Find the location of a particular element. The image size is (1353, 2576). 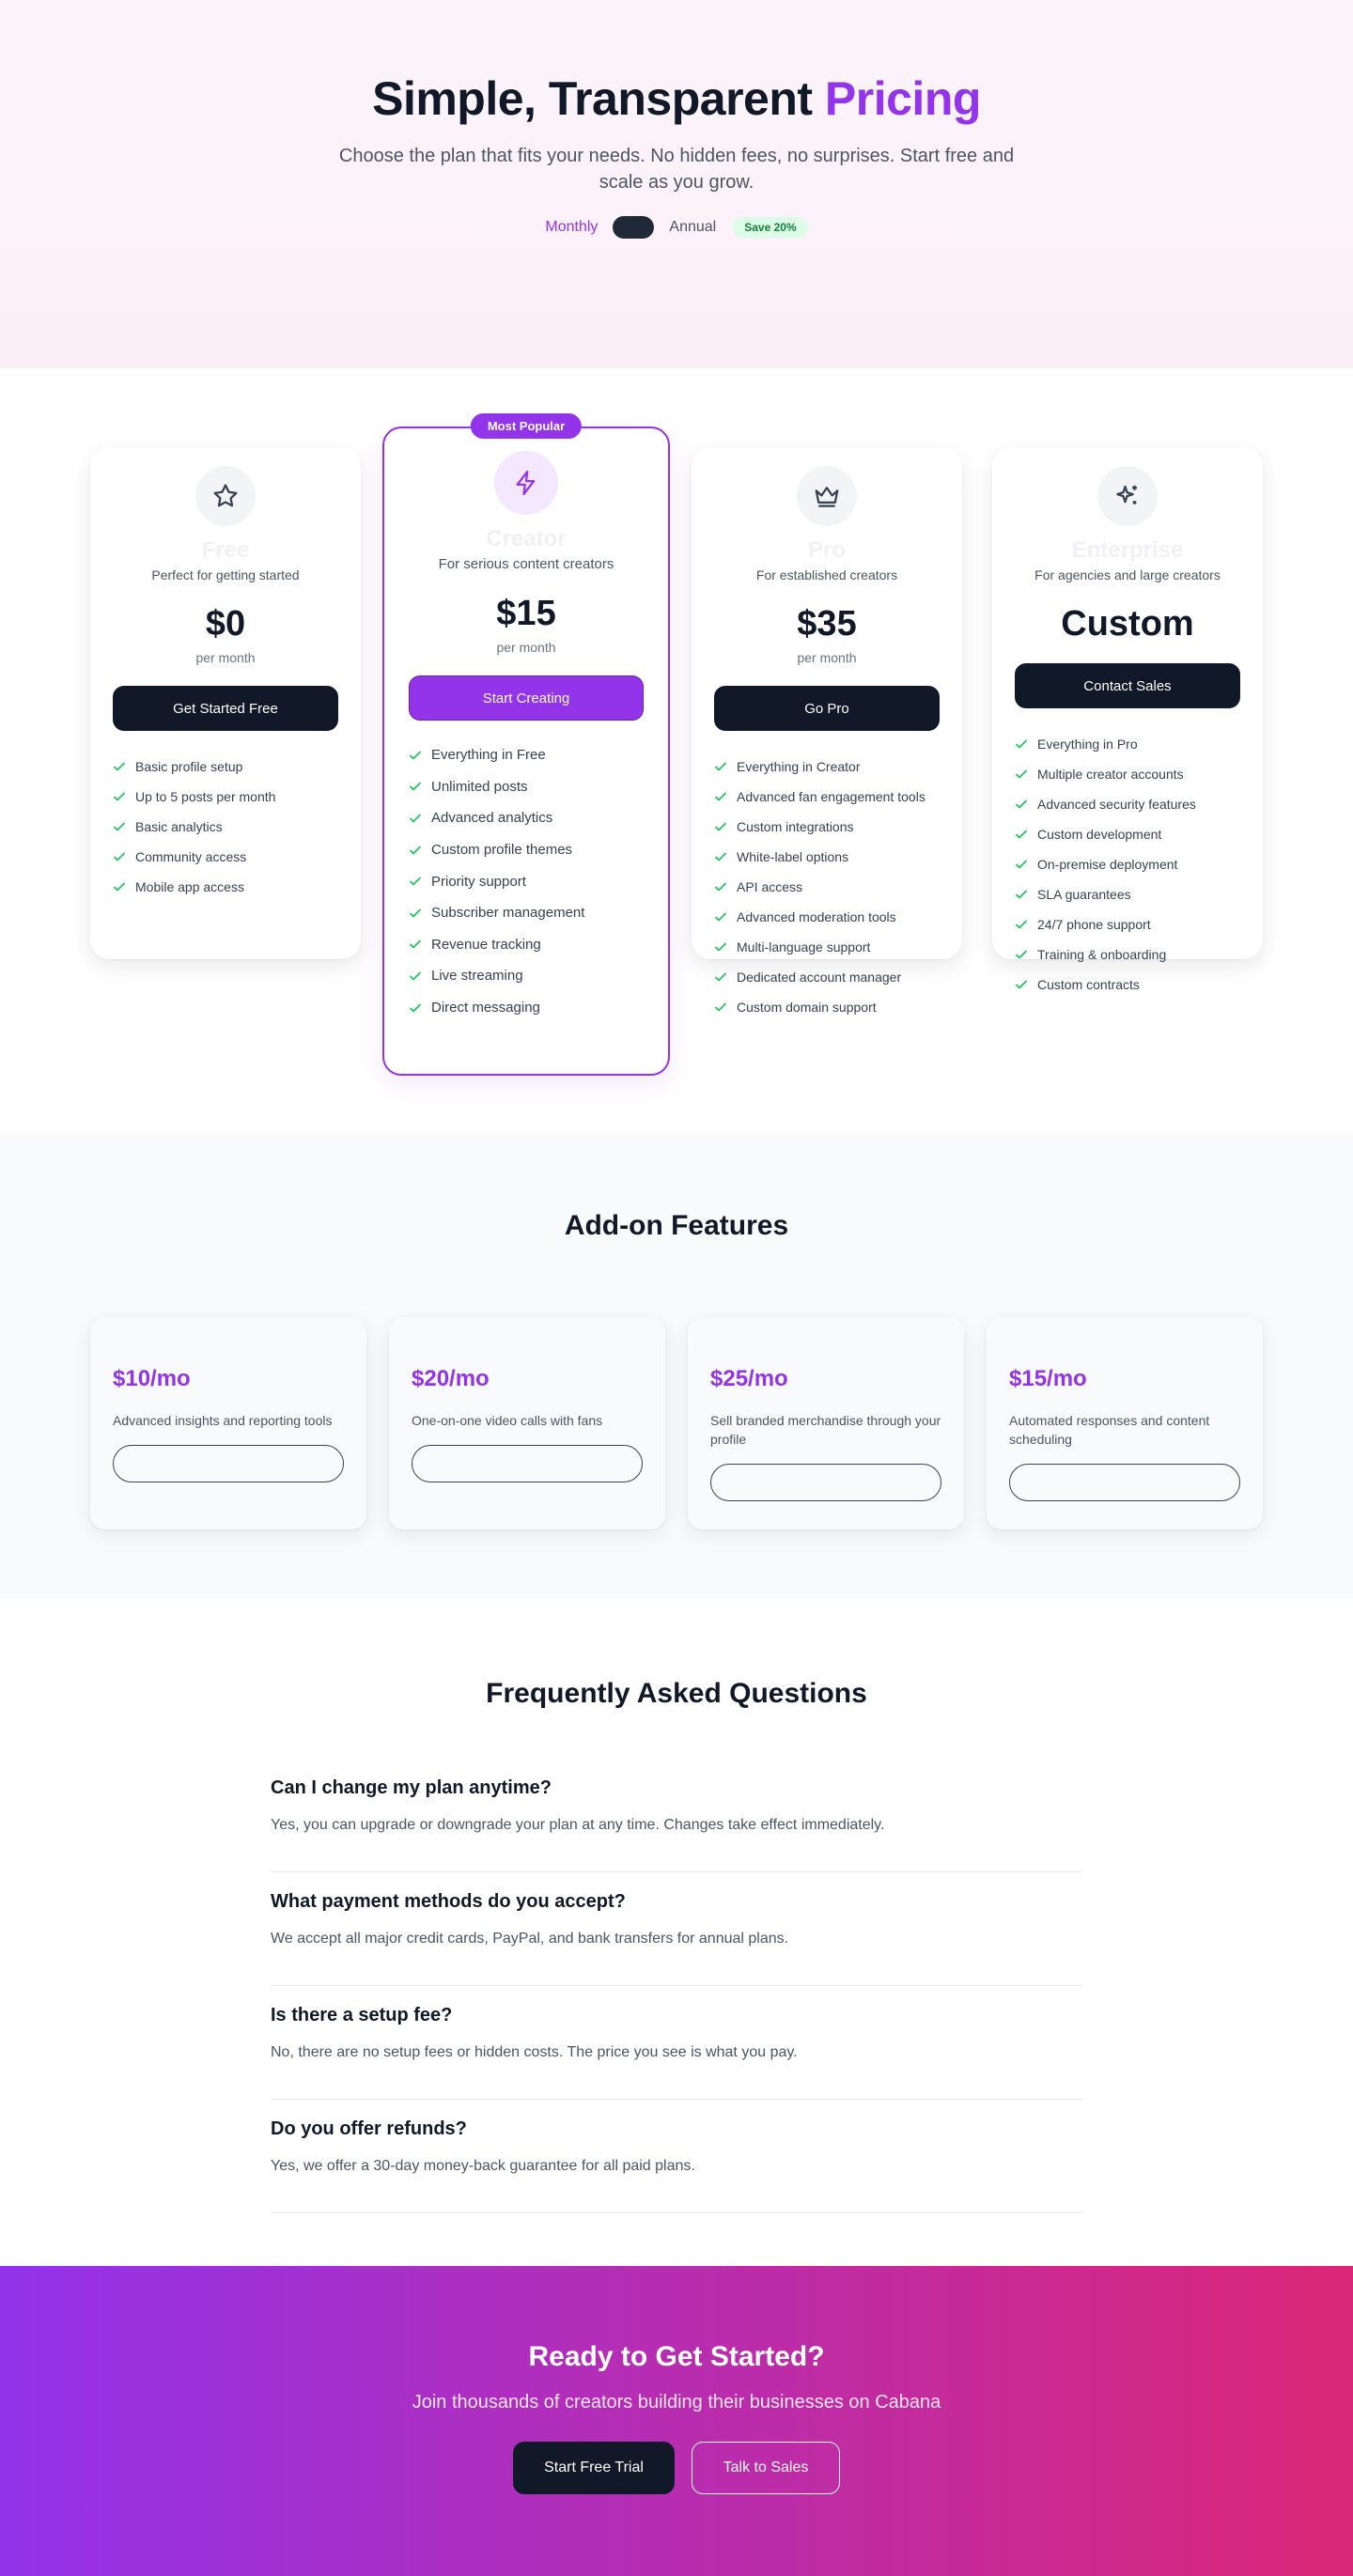

feature-item: Custom integrations is located at coordinates (827, 827).